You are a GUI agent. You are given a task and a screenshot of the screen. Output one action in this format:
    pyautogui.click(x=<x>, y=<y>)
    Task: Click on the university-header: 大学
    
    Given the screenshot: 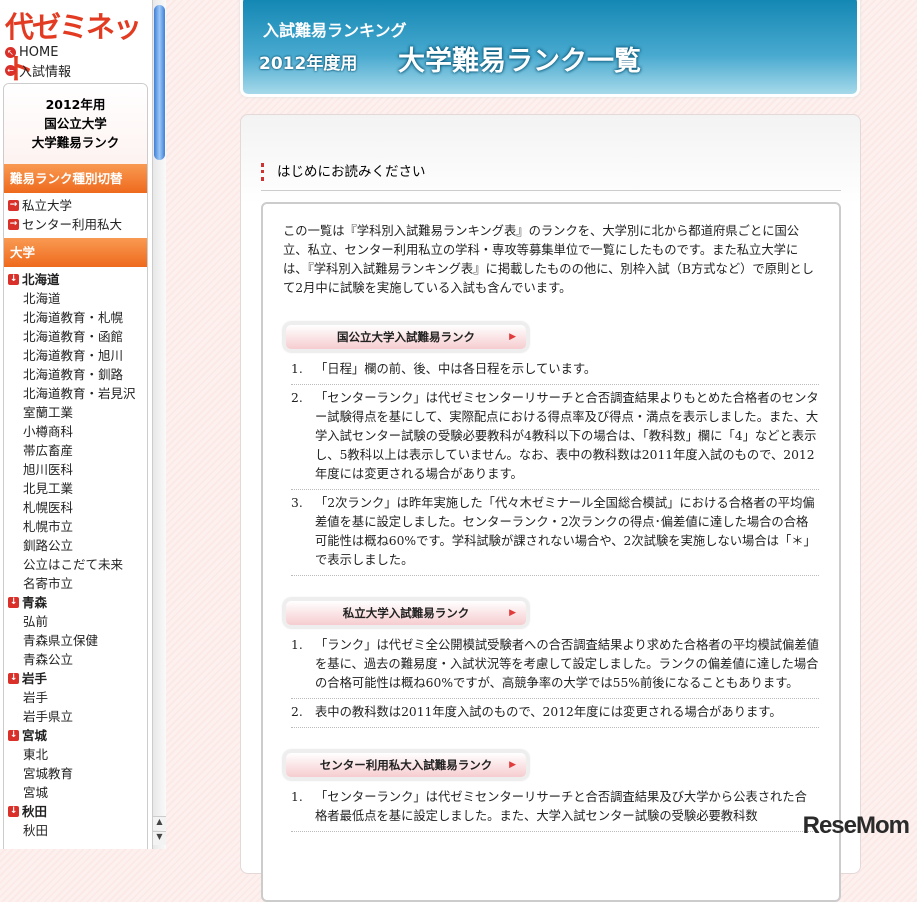 What is the action you would take?
    pyautogui.click(x=75, y=252)
    